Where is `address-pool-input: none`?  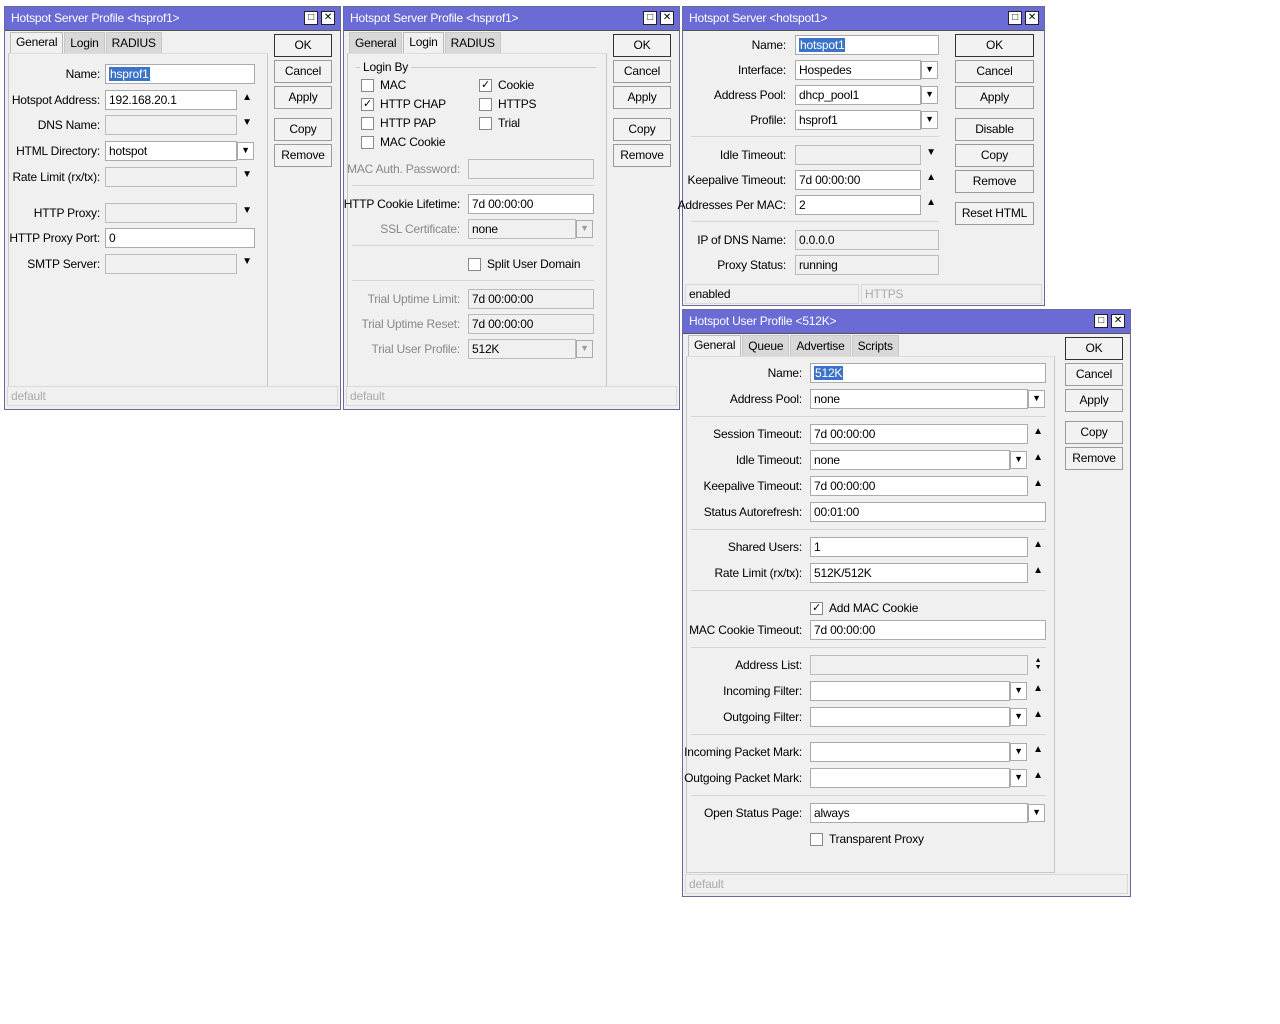 address-pool-input: none is located at coordinates (919, 399).